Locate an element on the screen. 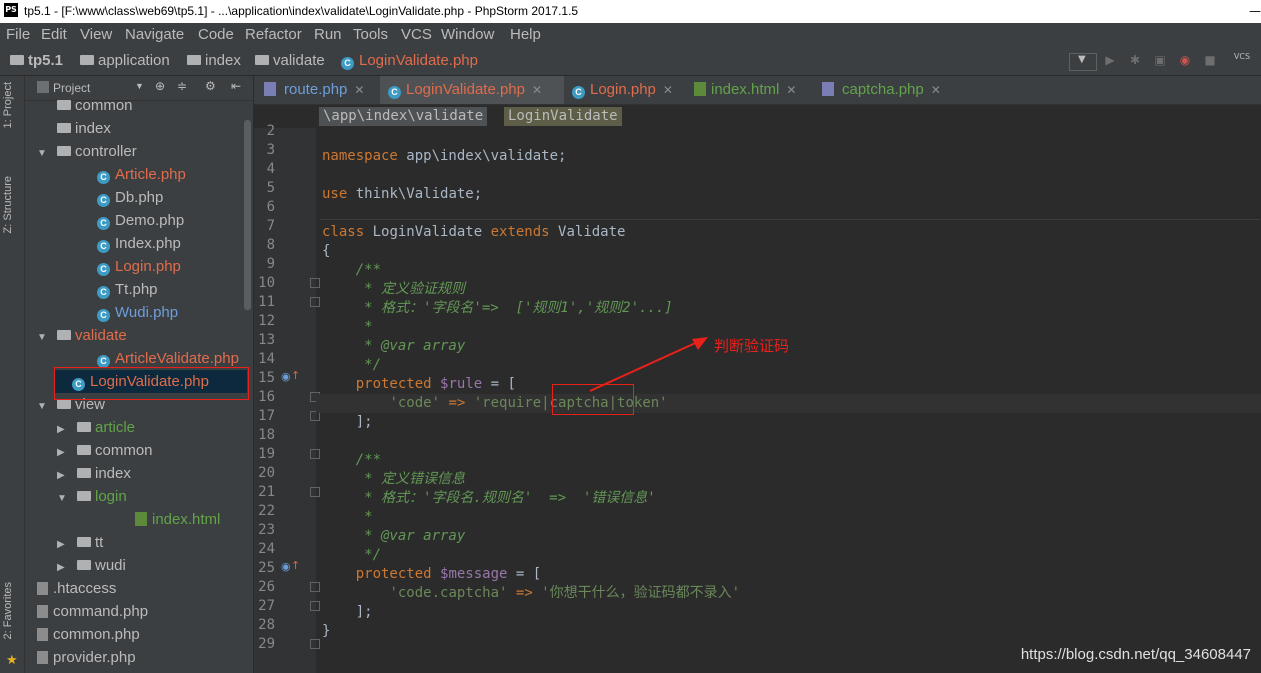 The image size is (1261, 673). line-number: 22 is located at coordinates (266, 511).